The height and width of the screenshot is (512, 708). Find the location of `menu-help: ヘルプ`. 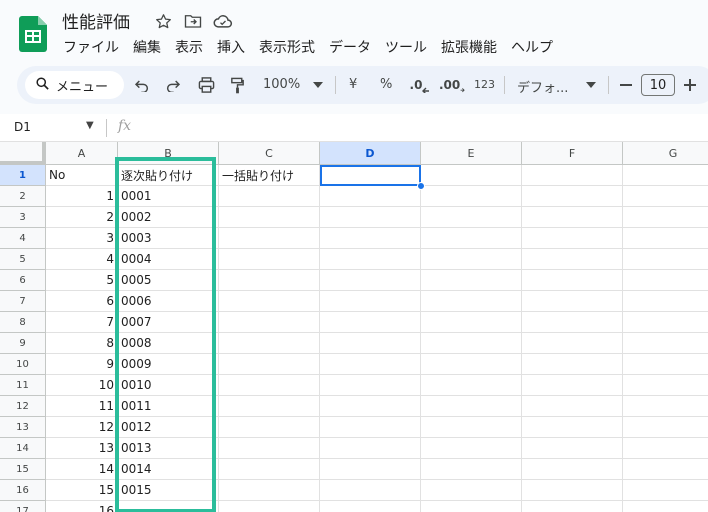

menu-help: ヘルプ is located at coordinates (532, 47).